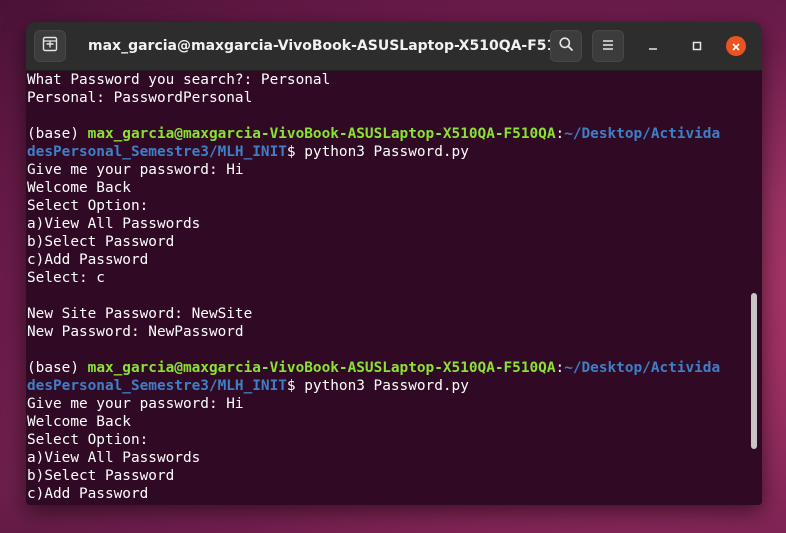 The width and height of the screenshot is (786, 533). I want to click on new-tab-icon, so click(50, 46).